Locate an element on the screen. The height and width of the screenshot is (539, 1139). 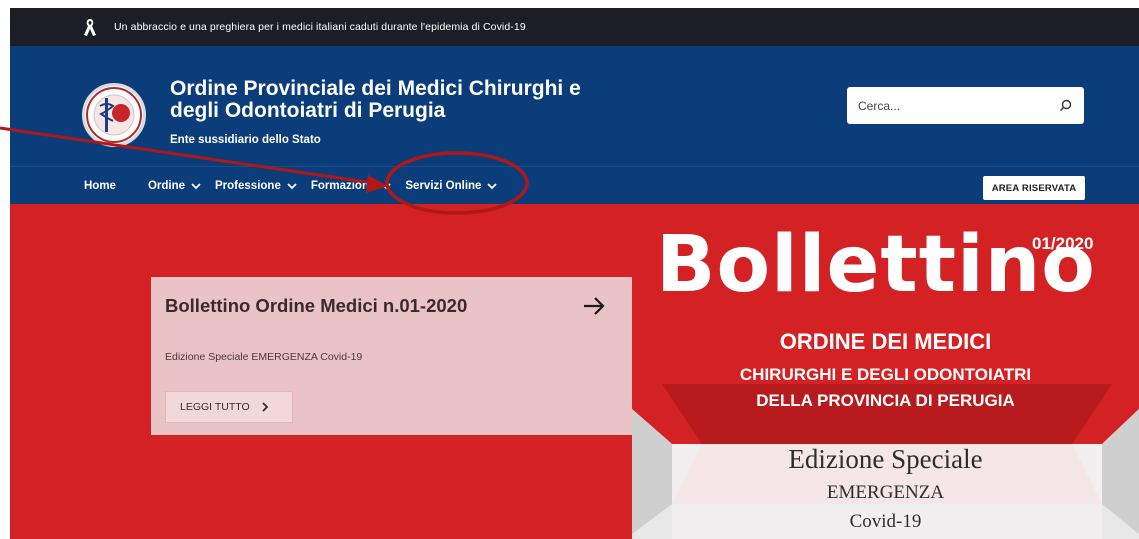
nav-item-professione: Professione is located at coordinates (256, 186).